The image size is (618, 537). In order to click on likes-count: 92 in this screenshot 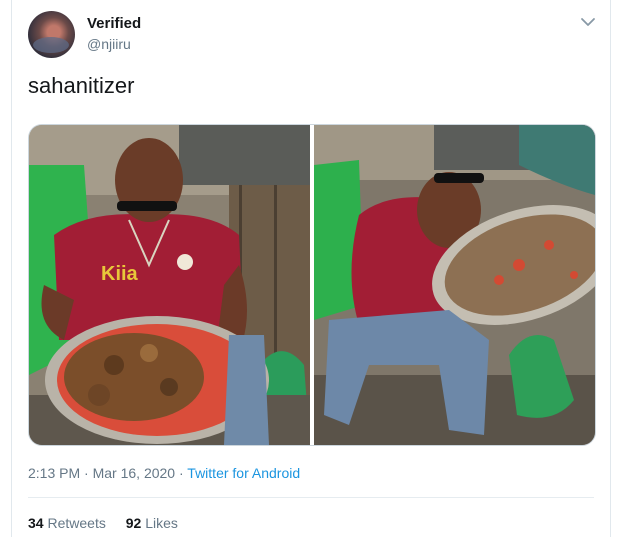, I will do `click(133, 523)`.